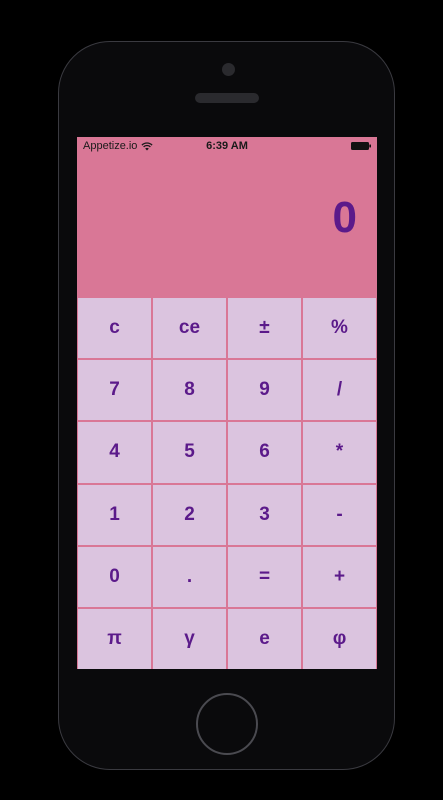 Image resolution: width=443 pixels, height=800 pixels. What do you see at coordinates (189, 390) in the screenshot?
I see `digit-8-key: 8` at bounding box center [189, 390].